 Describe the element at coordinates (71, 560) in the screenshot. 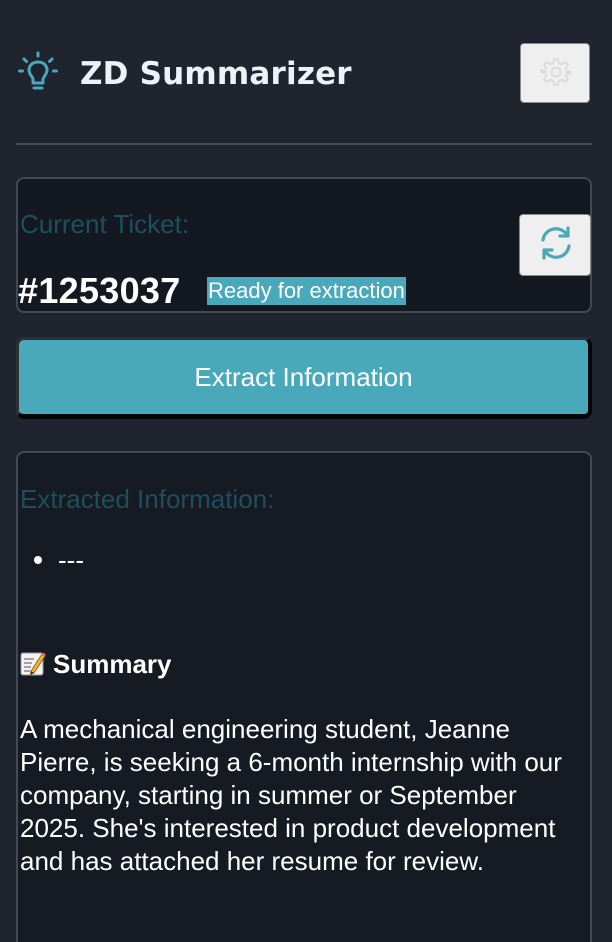

I see `list-item-text: ---` at that location.